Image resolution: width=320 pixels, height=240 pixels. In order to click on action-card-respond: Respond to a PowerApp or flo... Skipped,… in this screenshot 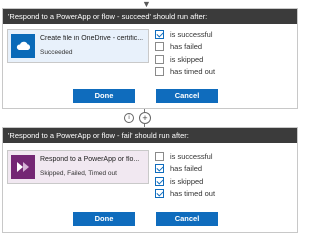, I will do `click(78, 167)`.